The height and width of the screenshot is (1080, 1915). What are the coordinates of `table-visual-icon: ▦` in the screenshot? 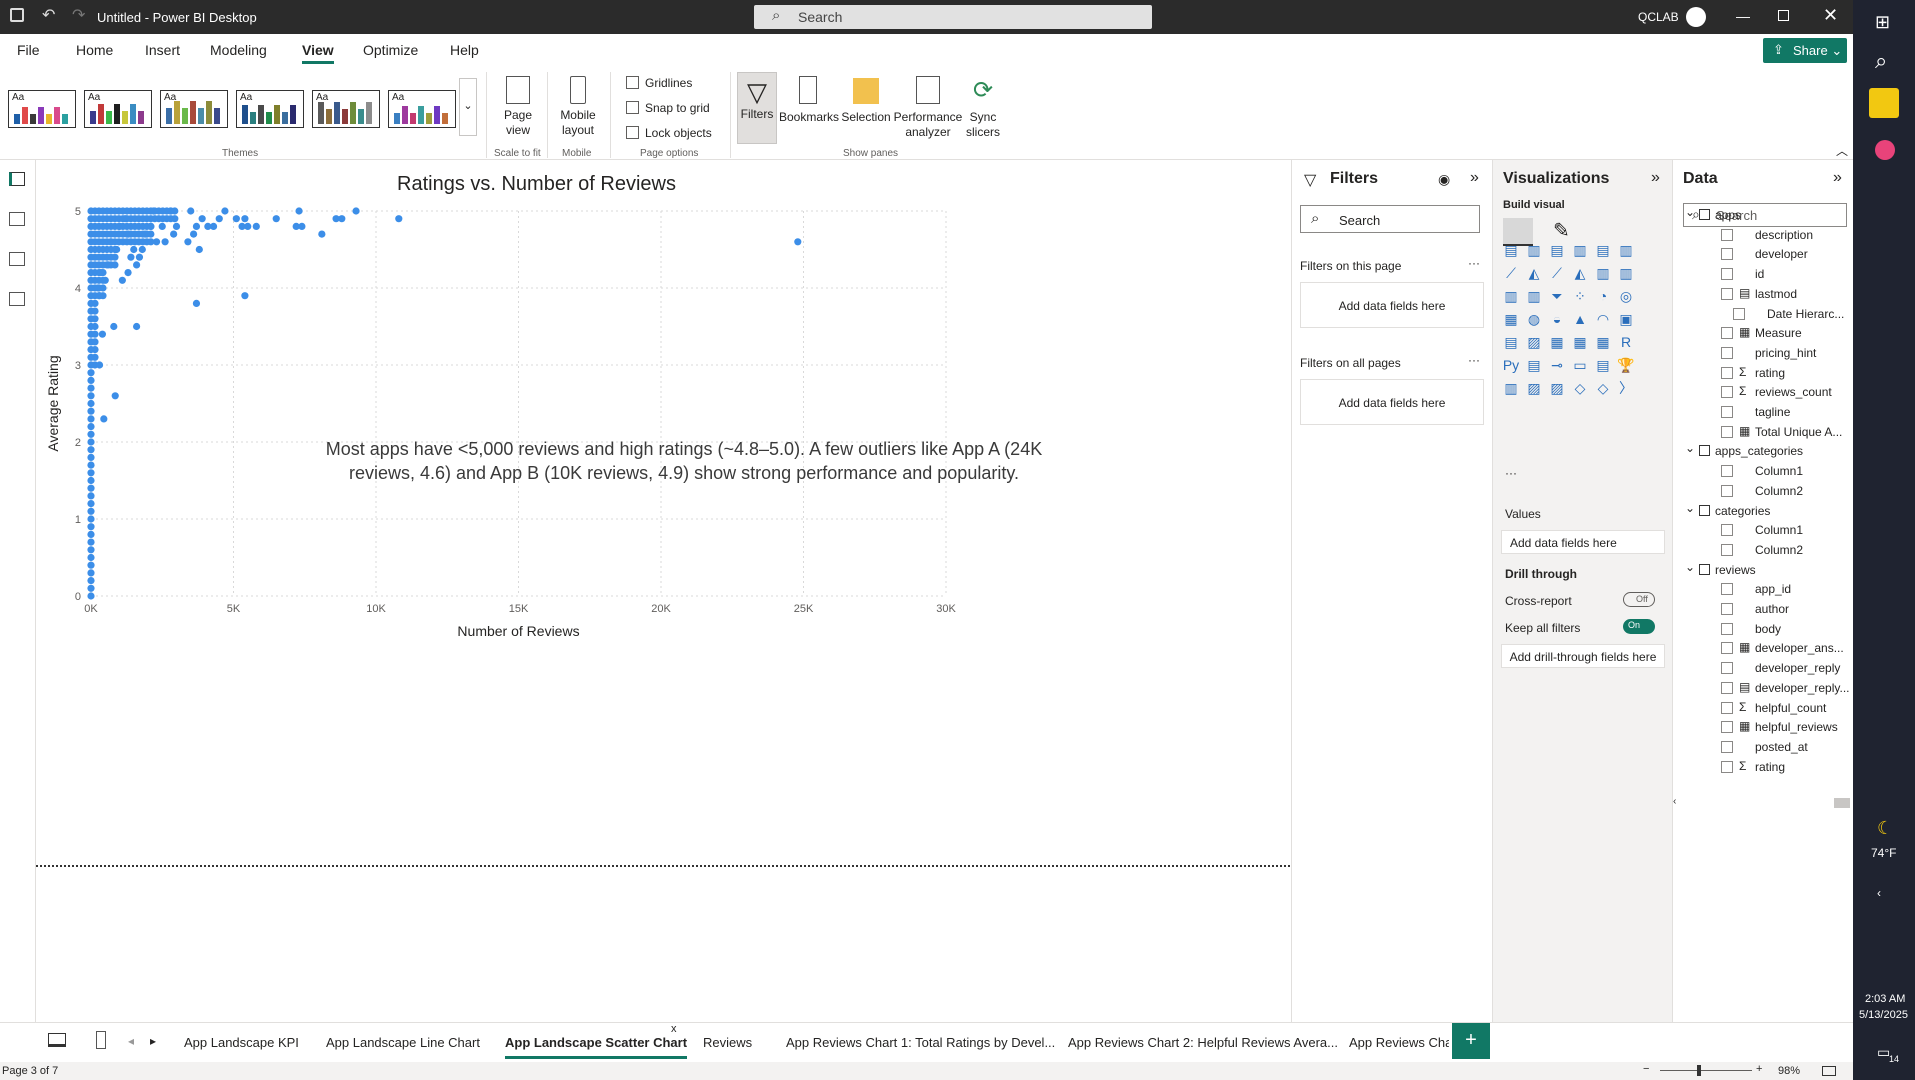 It's located at (1557, 342).